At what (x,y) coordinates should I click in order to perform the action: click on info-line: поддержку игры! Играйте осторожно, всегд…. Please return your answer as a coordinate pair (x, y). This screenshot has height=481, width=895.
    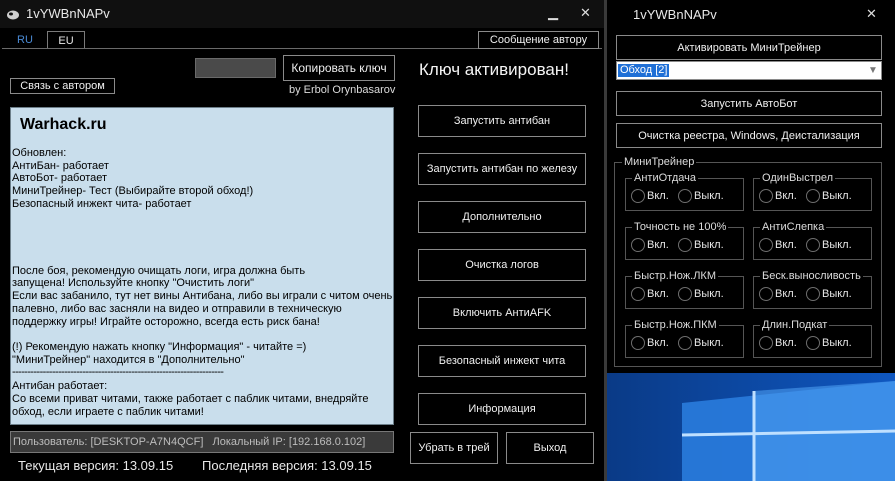
    Looking at the image, I should click on (166, 322).